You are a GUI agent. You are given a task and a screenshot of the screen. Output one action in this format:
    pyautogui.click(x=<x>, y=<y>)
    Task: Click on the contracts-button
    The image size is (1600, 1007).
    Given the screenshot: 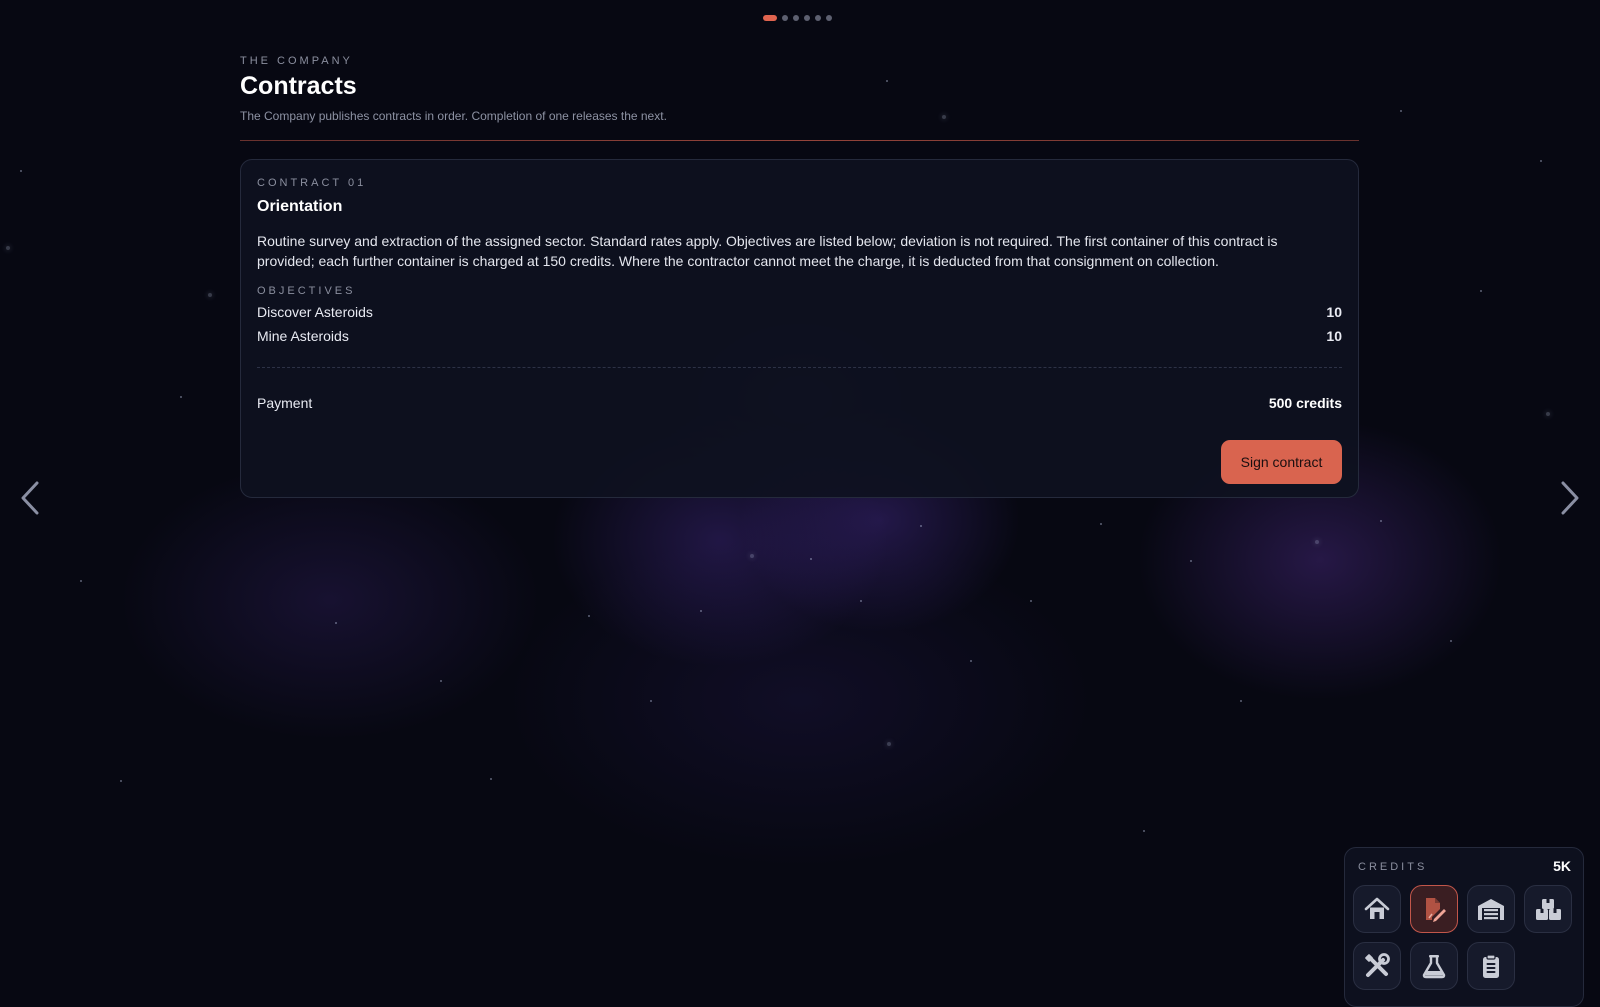 What is the action you would take?
    pyautogui.click(x=1434, y=909)
    